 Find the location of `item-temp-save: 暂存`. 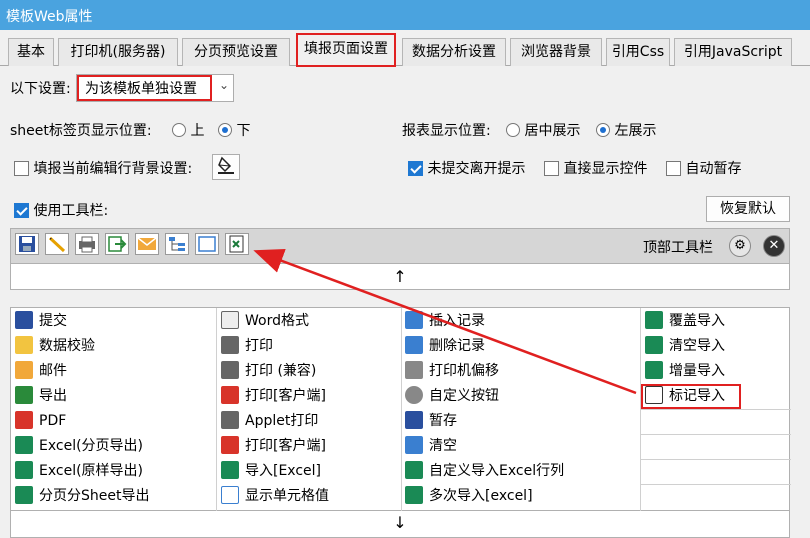

item-temp-save: 暂存 is located at coordinates (431, 421).